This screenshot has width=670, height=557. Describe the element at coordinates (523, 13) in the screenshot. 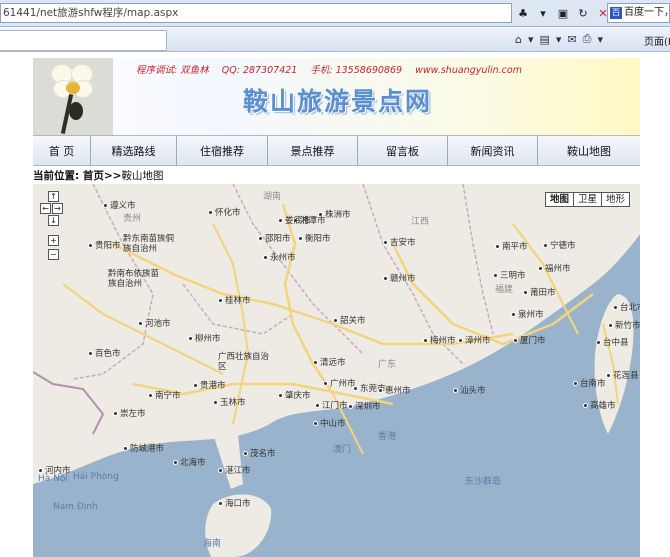

I see `compatibility-icon: ♣` at that location.